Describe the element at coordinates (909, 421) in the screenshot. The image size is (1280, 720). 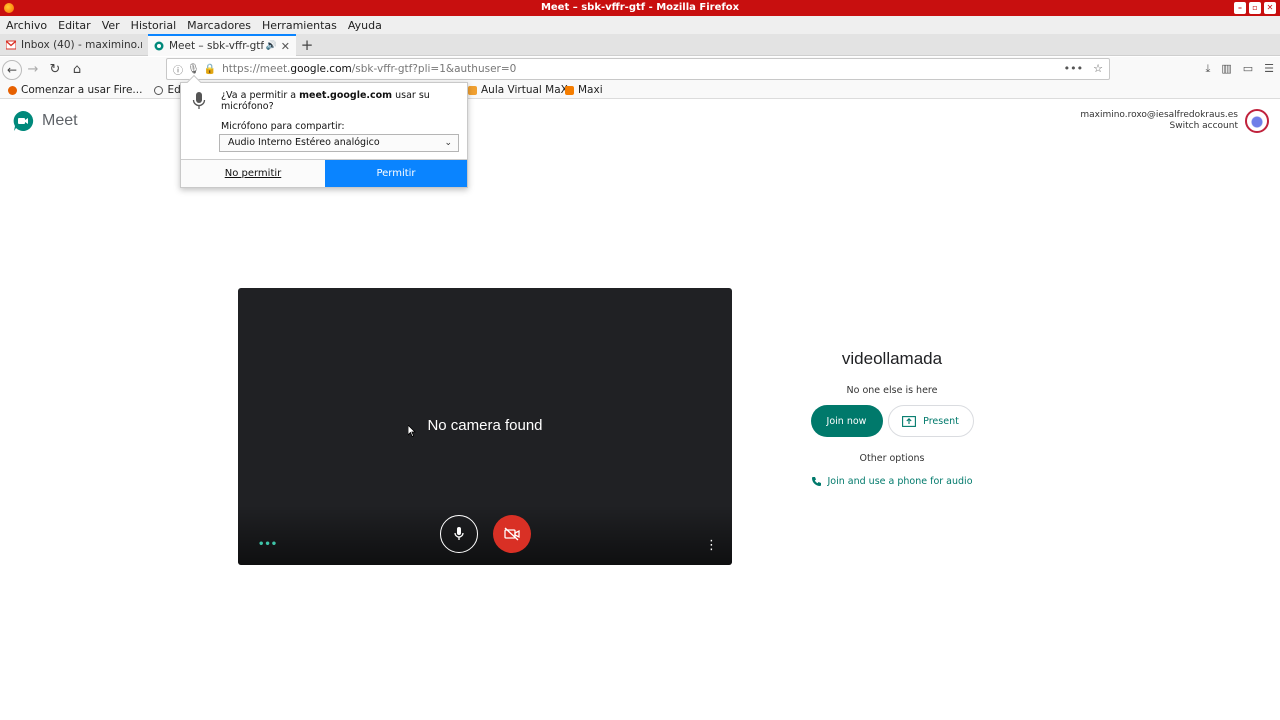
I see `present-icon` at that location.